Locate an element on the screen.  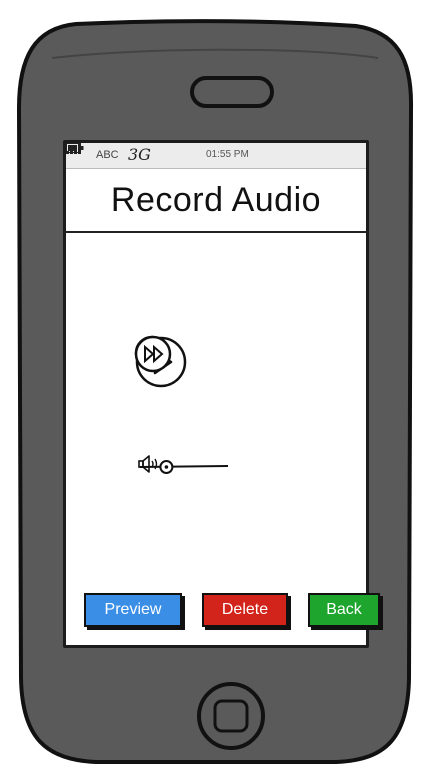
delete-button: Delete is located at coordinates (245, 610).